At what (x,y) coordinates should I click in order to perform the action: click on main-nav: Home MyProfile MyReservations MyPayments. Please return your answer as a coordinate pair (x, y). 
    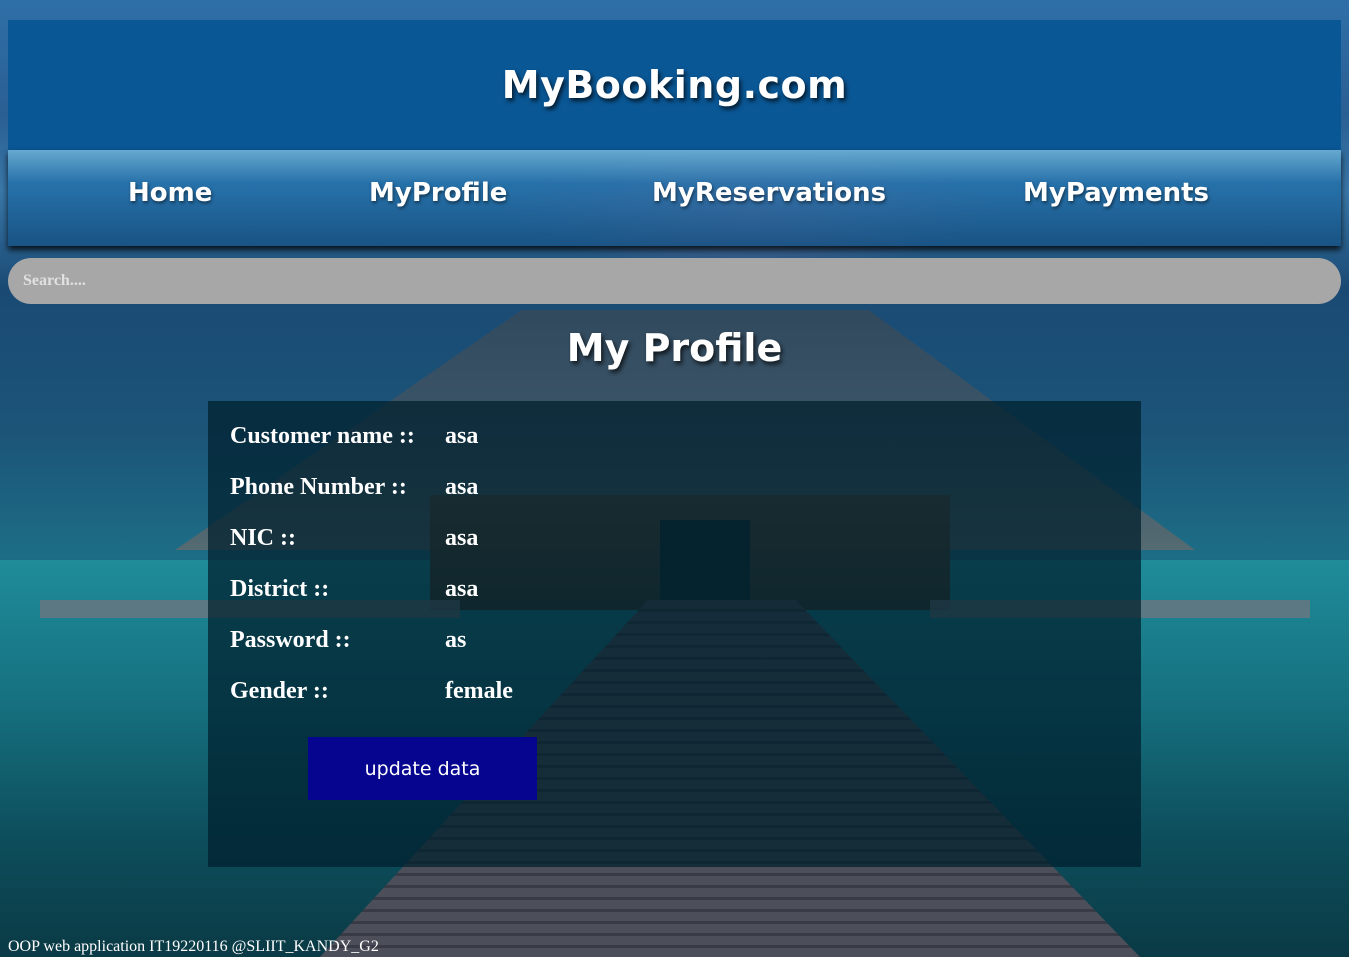
    Looking at the image, I should click on (674, 198).